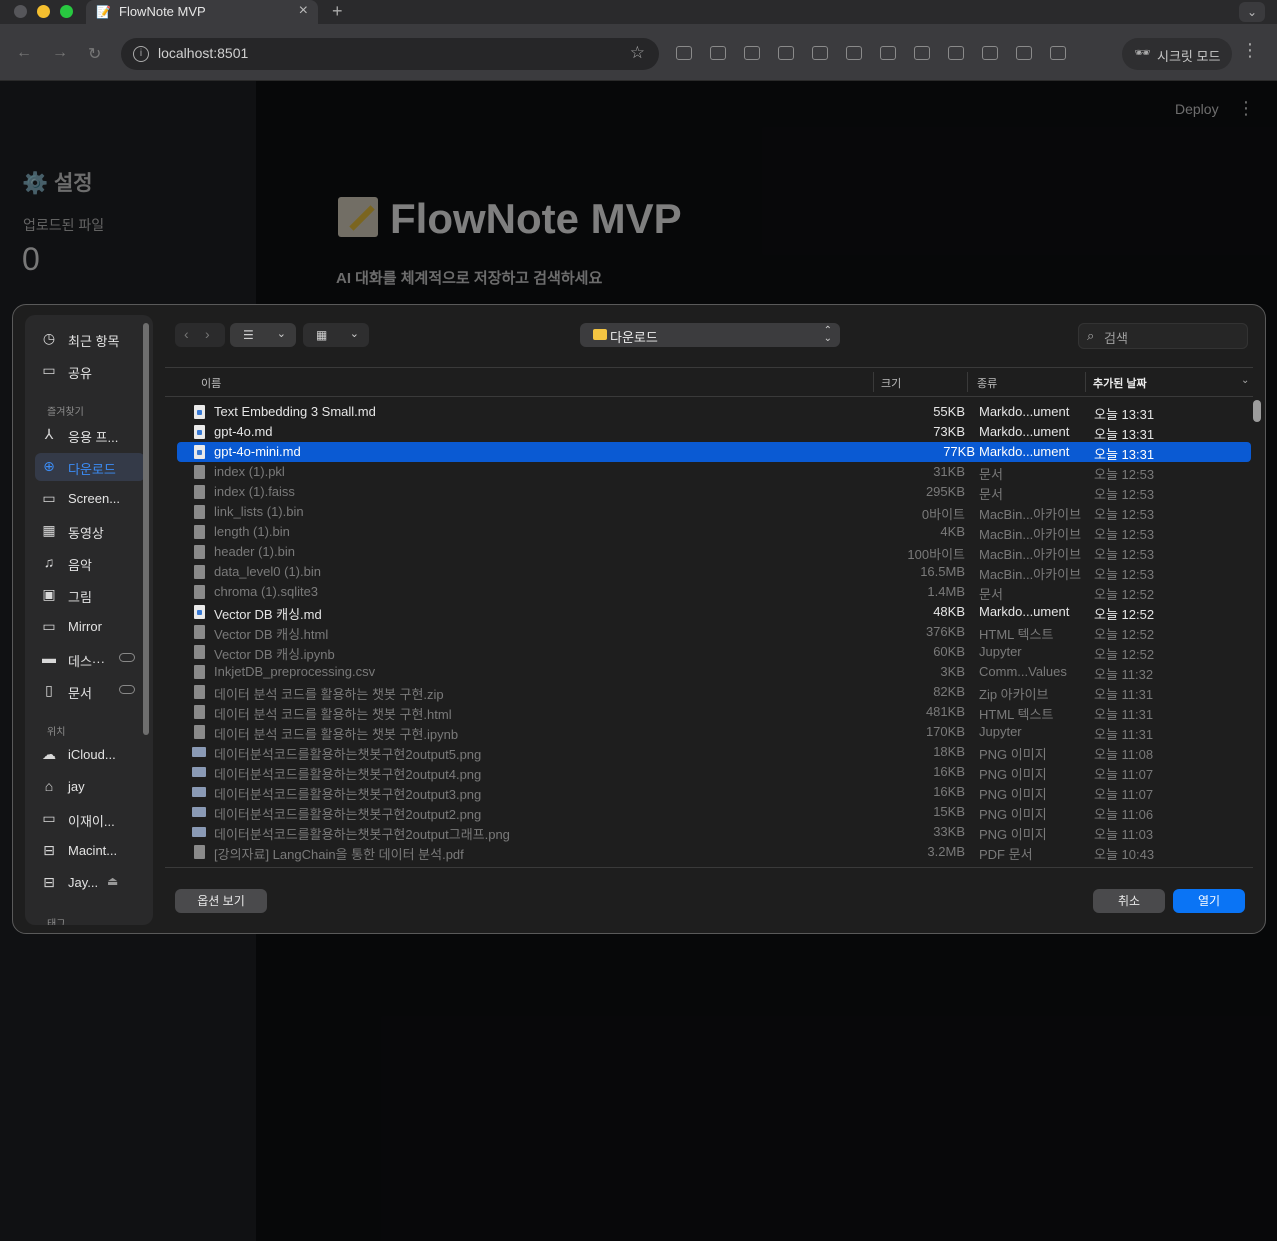 The width and height of the screenshot is (1277, 1241). Describe the element at coordinates (90, 787) in the screenshot. I see `sidebar-item-home: ⌂ jay` at that location.